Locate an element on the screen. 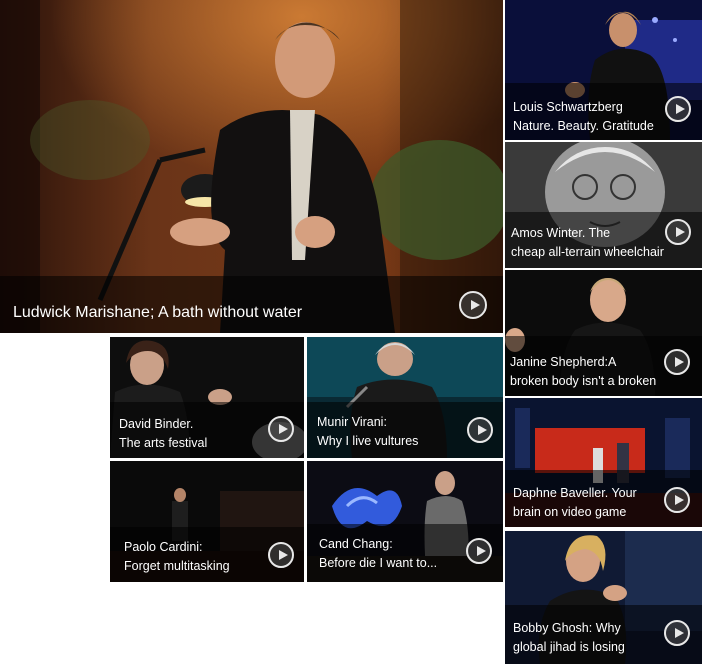  video-title-line2: Why I live vultures is located at coordinates (368, 441).